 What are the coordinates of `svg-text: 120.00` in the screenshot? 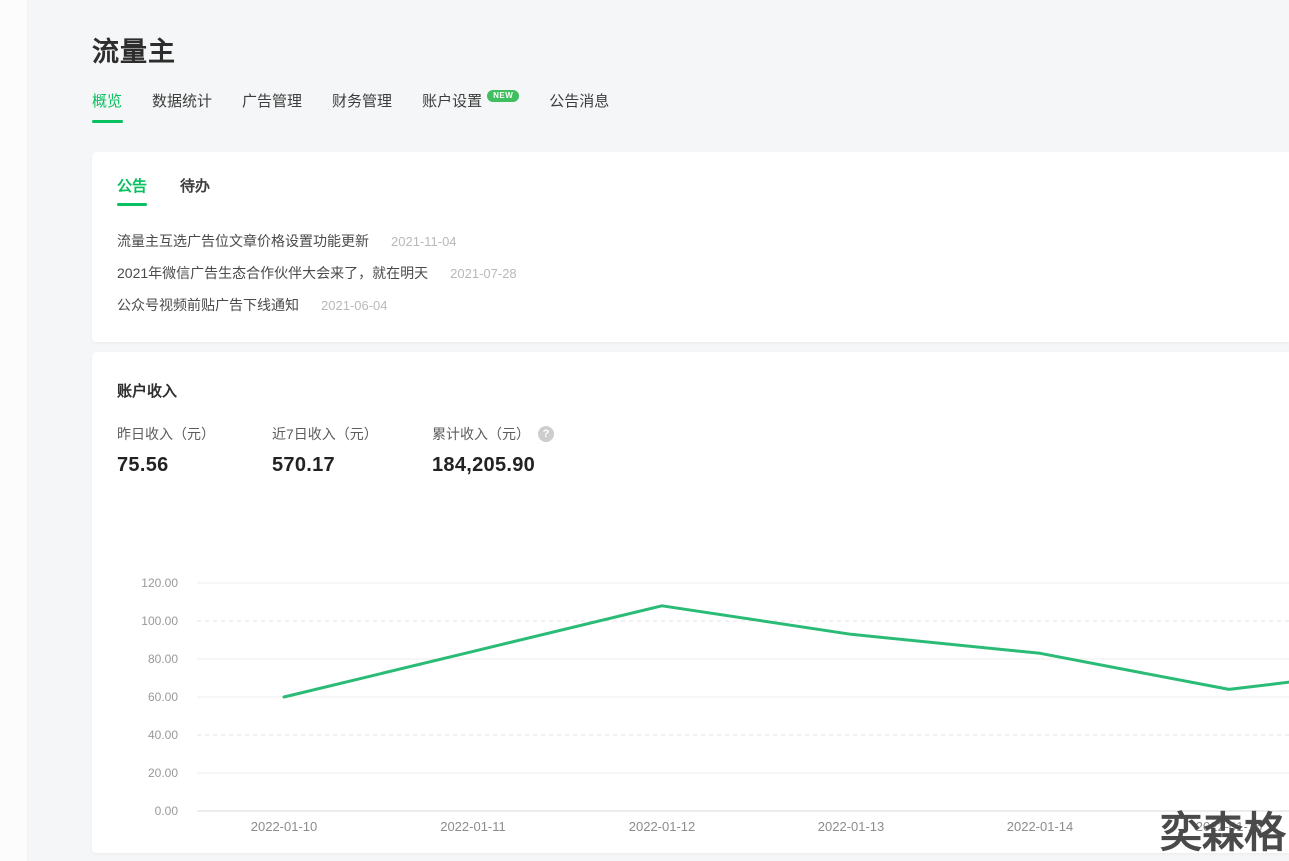 It's located at (159, 583).